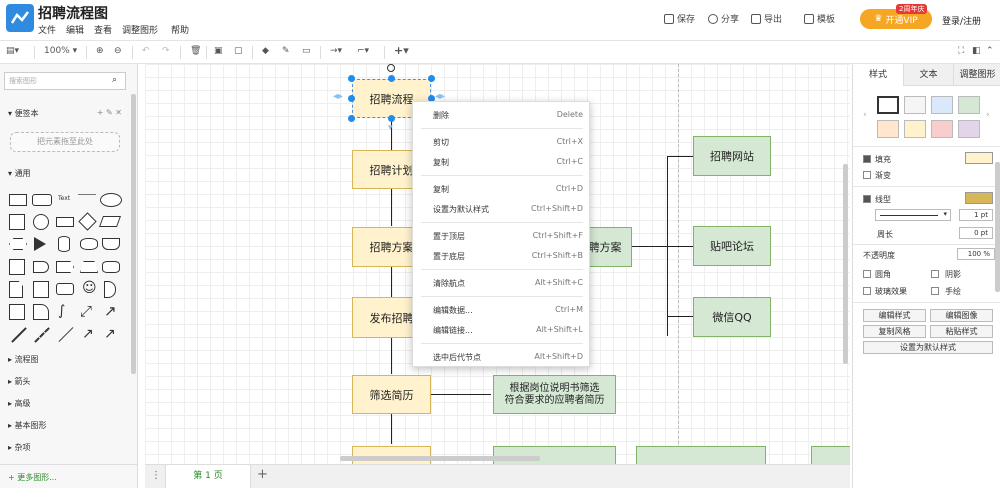 The height and width of the screenshot is (488, 1000). Describe the element at coordinates (89, 244) in the screenshot. I see `cloud-shape` at that location.